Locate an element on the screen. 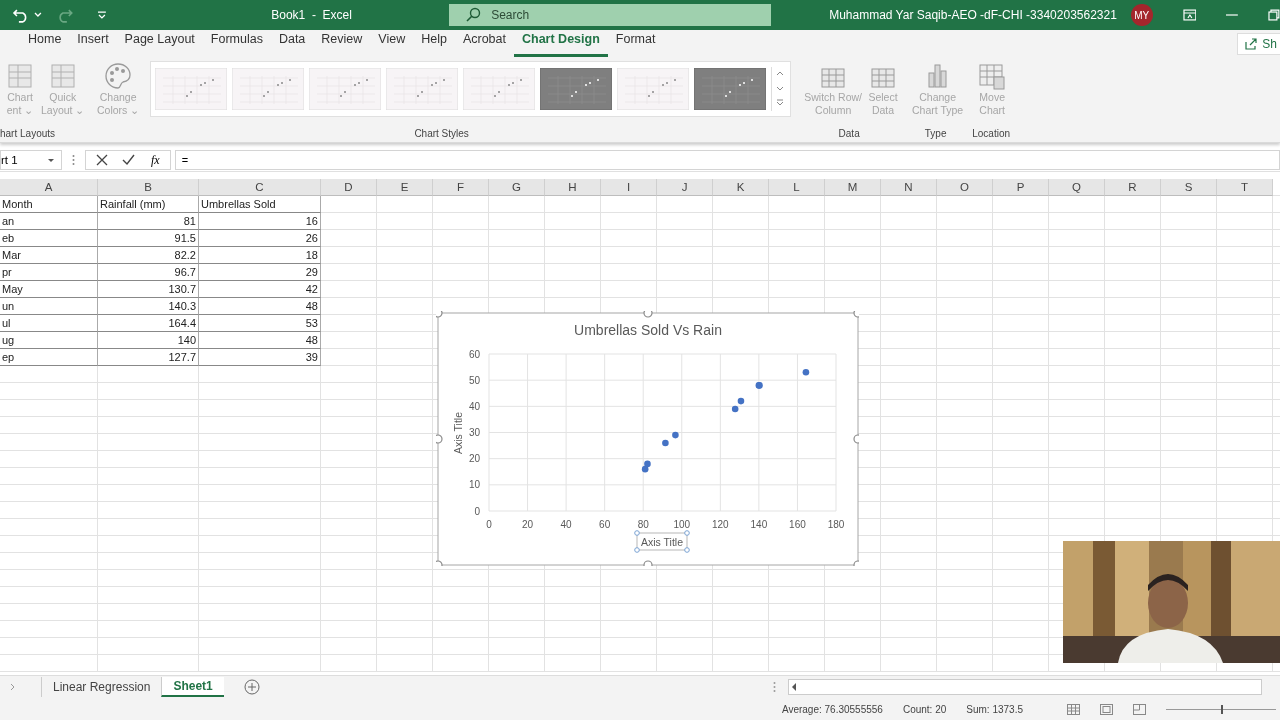 The width and height of the screenshot is (1280, 720). column-header: M is located at coordinates (853, 187).